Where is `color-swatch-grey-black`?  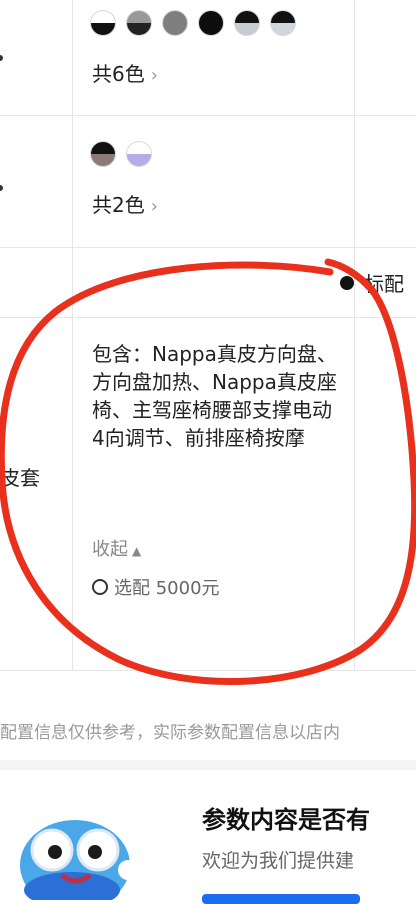
color-swatch-grey-black is located at coordinates (139, 23).